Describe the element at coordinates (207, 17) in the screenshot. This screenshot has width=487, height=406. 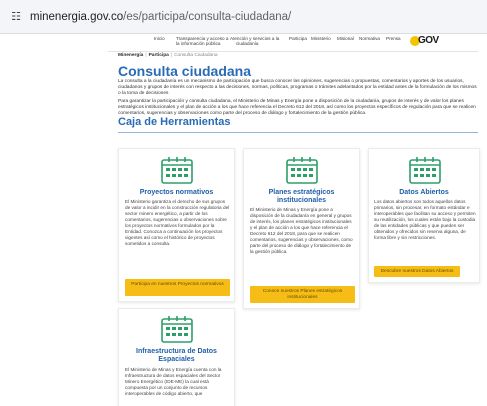
I see `url-path: /es/participa/consulta-ciudadana/` at that location.